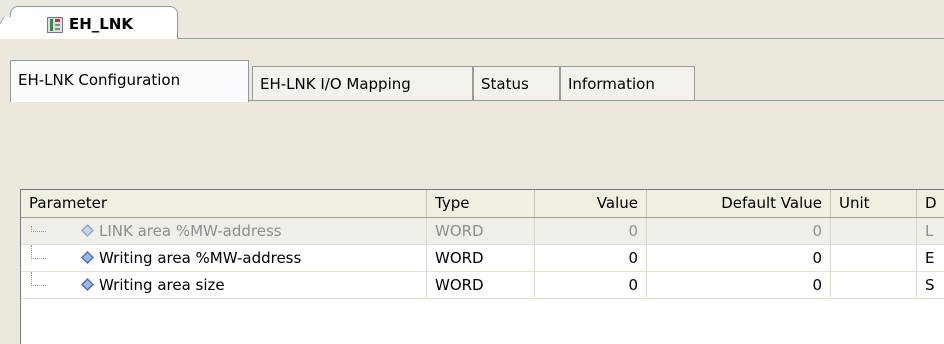 The width and height of the screenshot is (944, 344). Describe the element at coordinates (472, 20) in the screenshot. I see `editor-tab-strip: EH_LNK` at that location.